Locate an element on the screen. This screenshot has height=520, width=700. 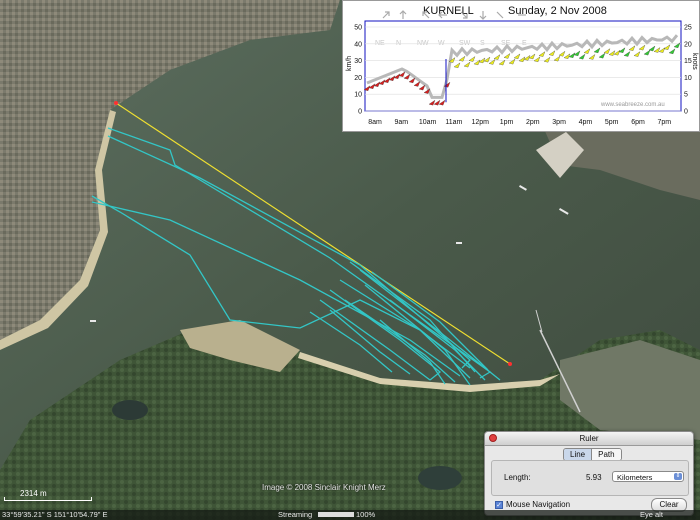
pointer-coordinates: 33°59'35.21" S 151°10'54.79" E is located at coordinates (55, 514).